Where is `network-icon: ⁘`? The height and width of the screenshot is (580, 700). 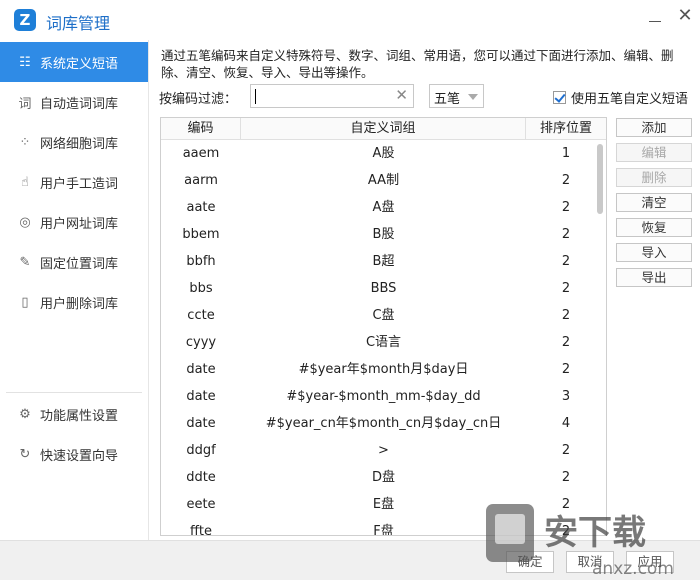
network-icon: ⁘ is located at coordinates (25, 142).